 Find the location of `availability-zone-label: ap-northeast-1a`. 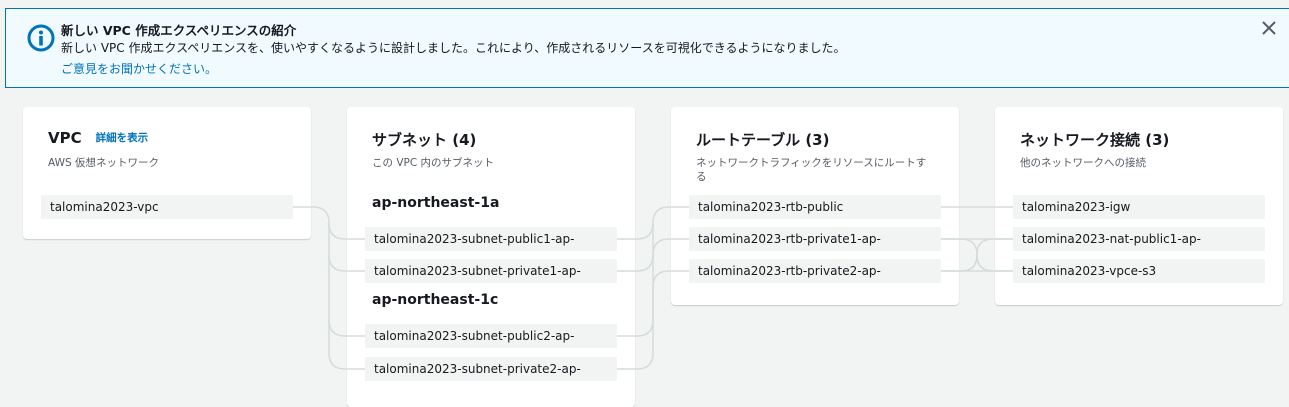

availability-zone-label: ap-northeast-1a is located at coordinates (436, 203).